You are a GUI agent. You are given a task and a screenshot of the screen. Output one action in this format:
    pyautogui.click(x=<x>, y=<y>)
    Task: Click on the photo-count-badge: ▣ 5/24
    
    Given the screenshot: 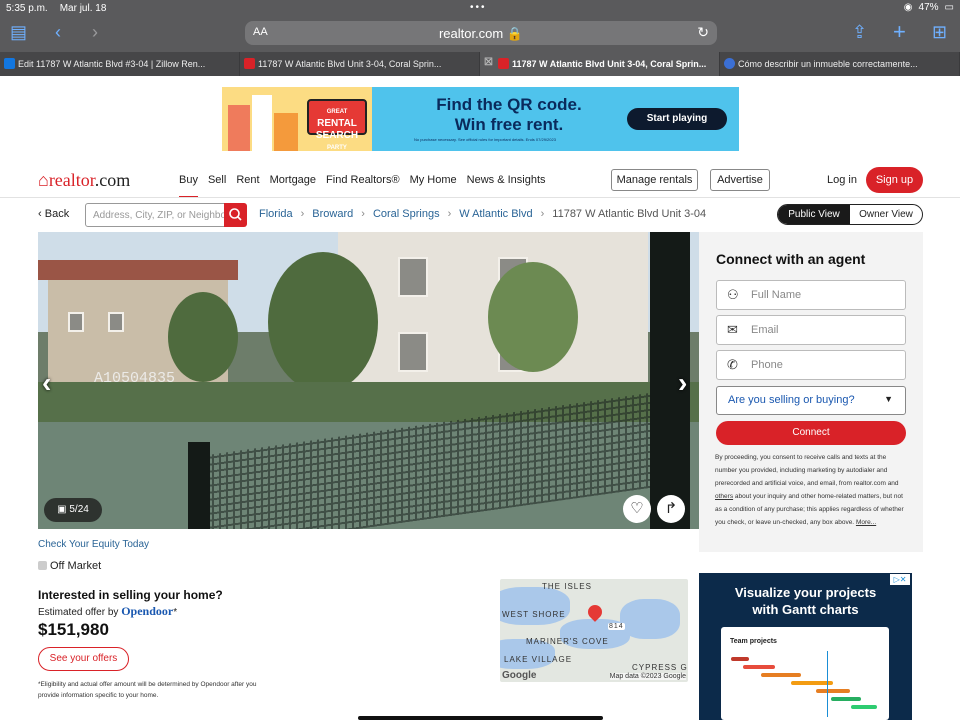 What is the action you would take?
    pyautogui.click(x=73, y=510)
    